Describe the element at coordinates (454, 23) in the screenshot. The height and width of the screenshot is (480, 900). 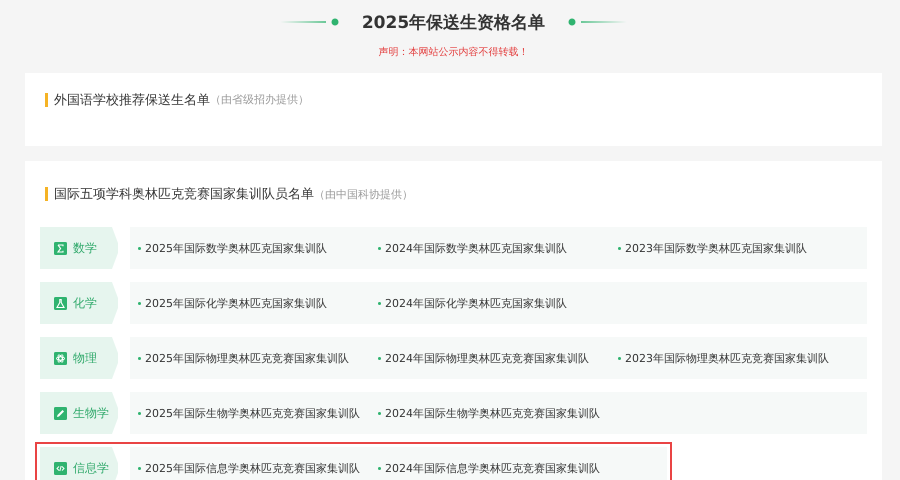
I see `page-title: 2025年保送生资格名单` at that location.